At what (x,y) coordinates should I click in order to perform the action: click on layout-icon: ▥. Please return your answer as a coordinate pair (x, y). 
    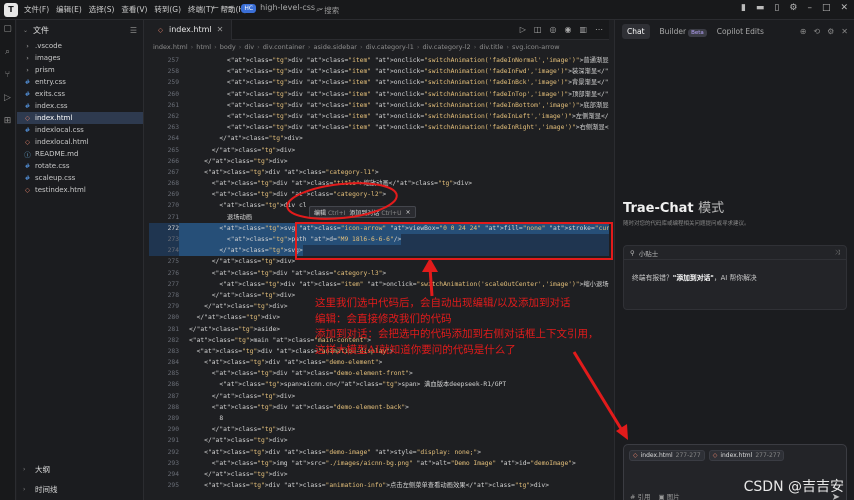
    Looking at the image, I should click on (583, 29).